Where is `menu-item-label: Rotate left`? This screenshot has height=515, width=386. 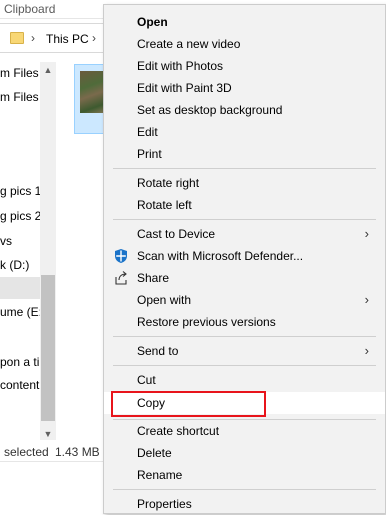 menu-item-label: Rotate left is located at coordinates (164, 205).